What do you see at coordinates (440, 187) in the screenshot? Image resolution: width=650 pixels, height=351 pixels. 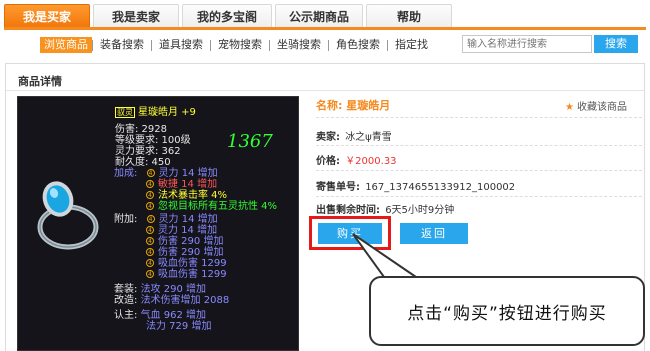 I see `order-value: 167_1374655133912_100002` at bounding box center [440, 187].